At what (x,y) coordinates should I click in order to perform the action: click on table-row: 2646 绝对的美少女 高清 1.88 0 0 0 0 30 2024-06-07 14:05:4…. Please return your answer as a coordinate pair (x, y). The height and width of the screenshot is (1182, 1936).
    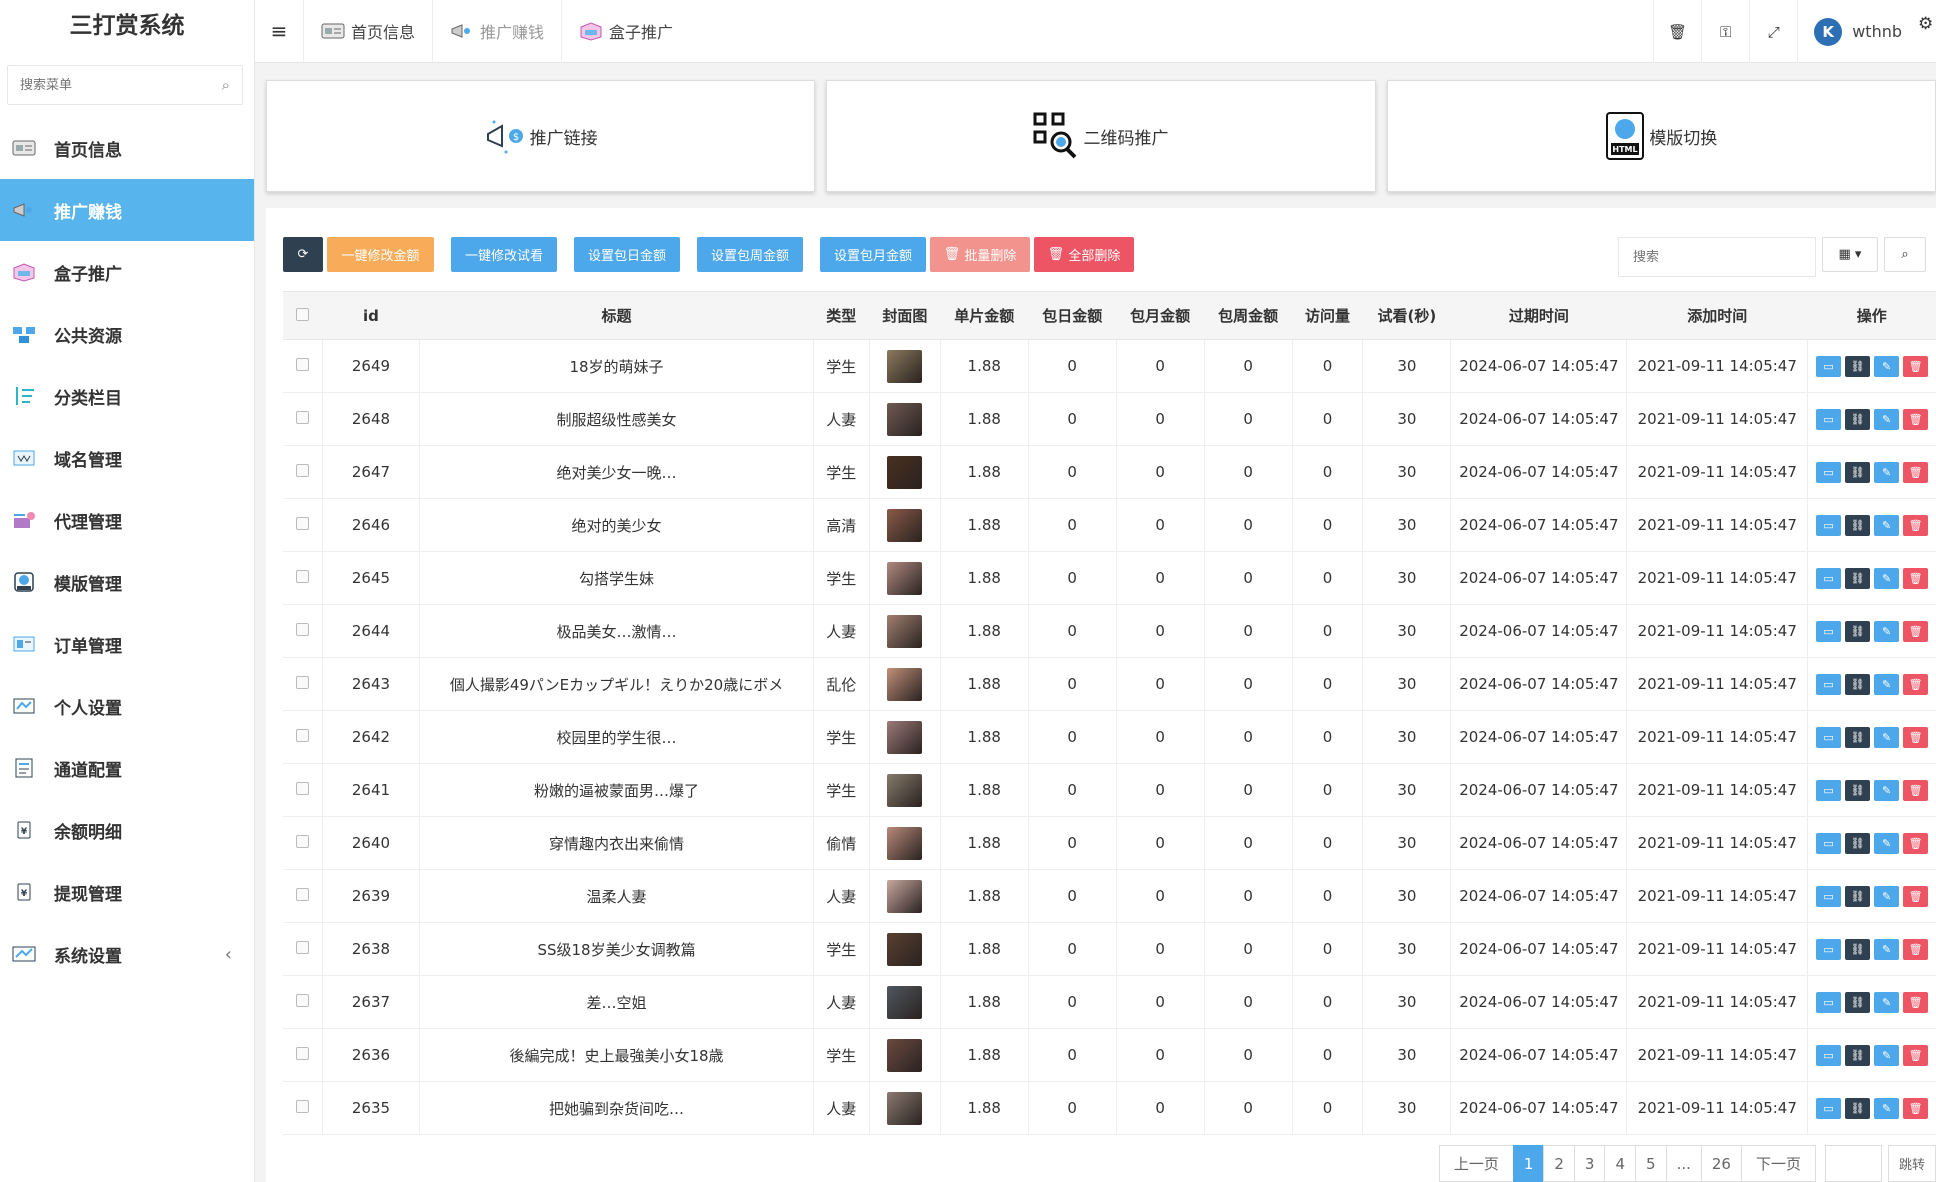
    Looking at the image, I should click on (1109, 525).